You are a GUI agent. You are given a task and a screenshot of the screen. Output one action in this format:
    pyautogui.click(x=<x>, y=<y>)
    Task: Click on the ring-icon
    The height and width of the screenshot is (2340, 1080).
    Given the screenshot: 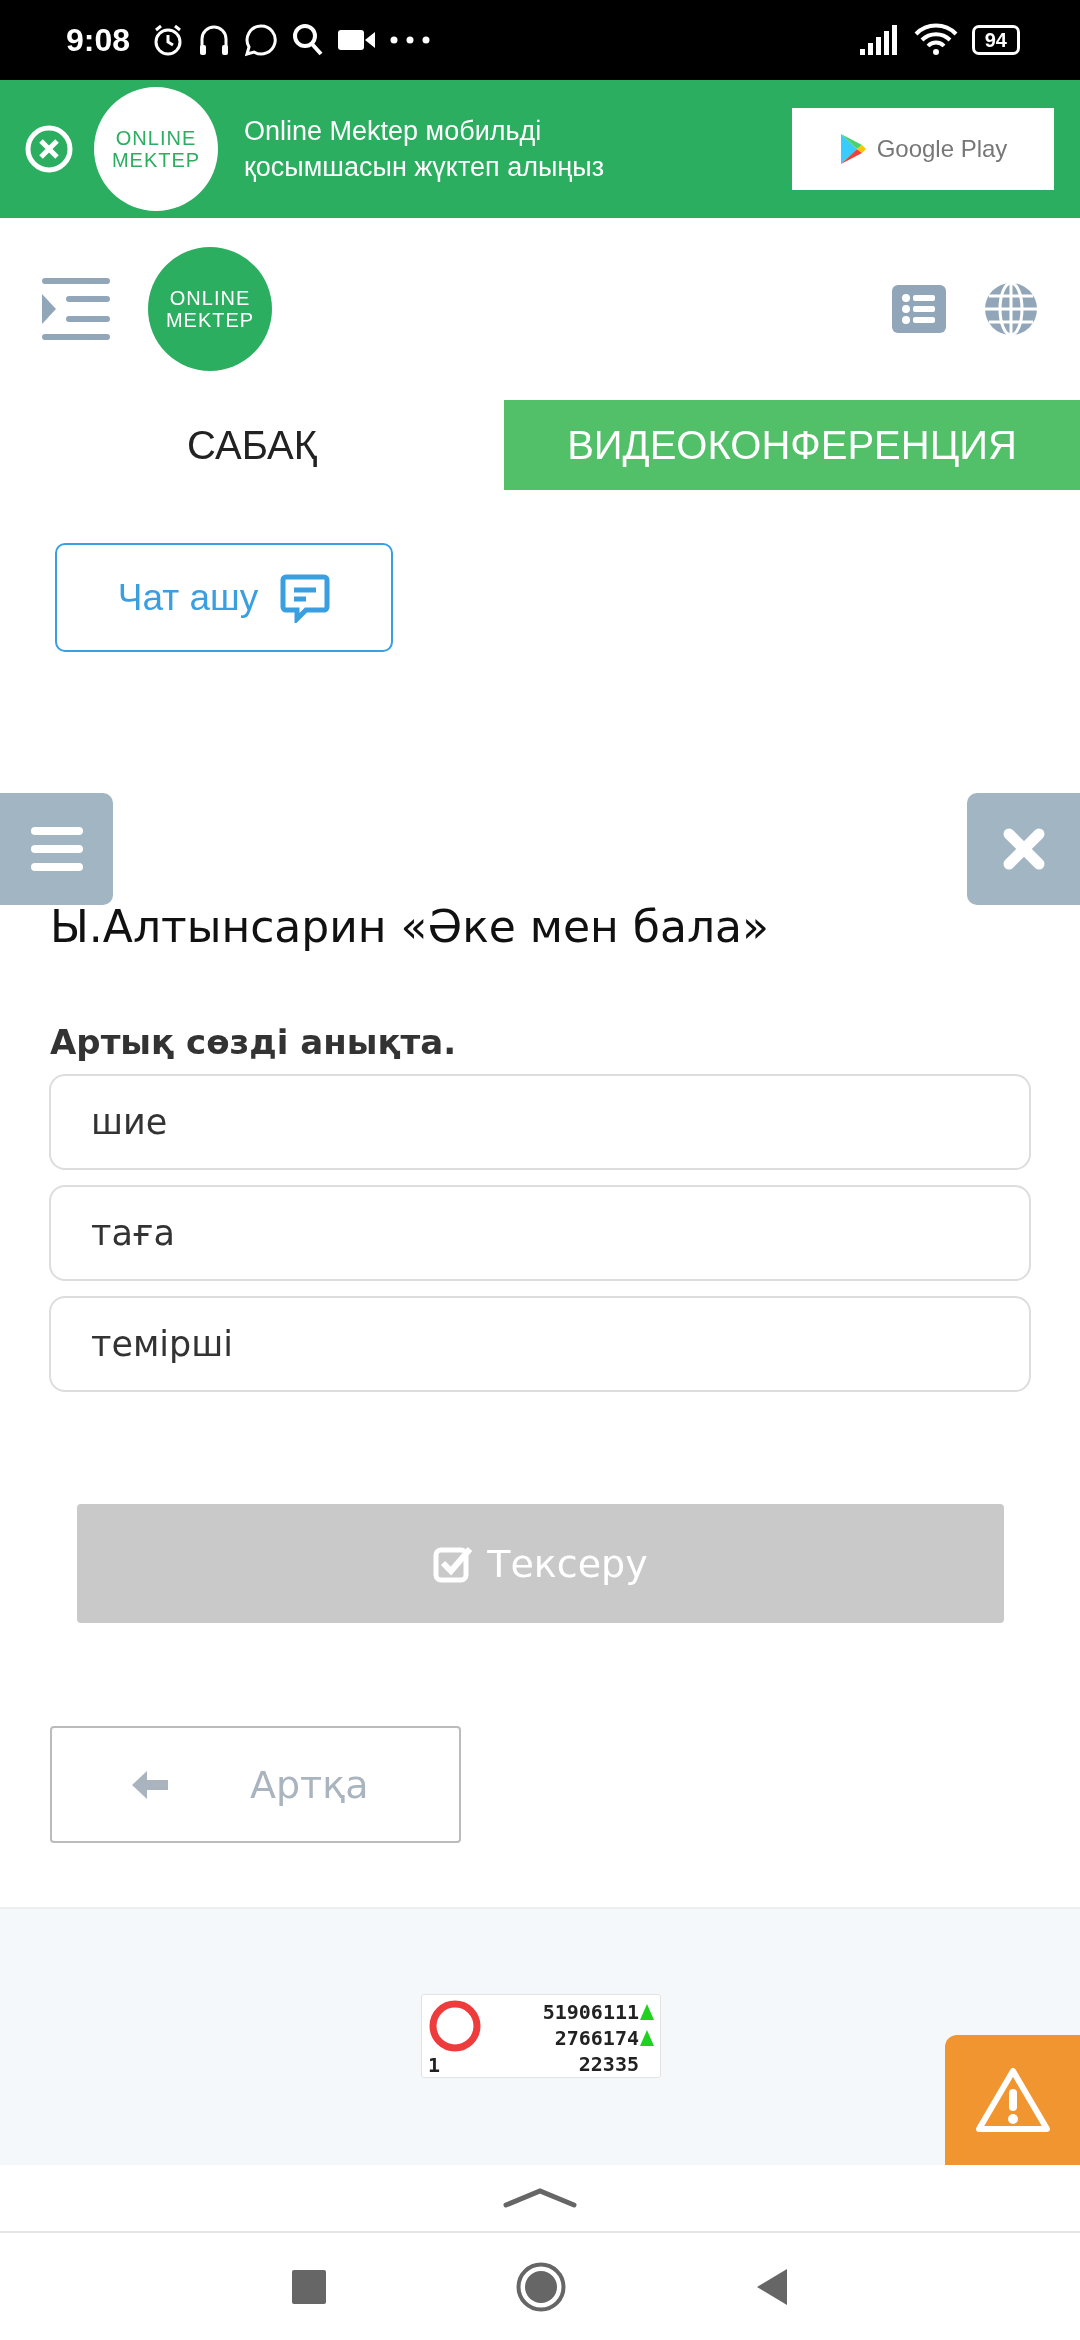 What is the action you would take?
    pyautogui.click(x=455, y=2026)
    